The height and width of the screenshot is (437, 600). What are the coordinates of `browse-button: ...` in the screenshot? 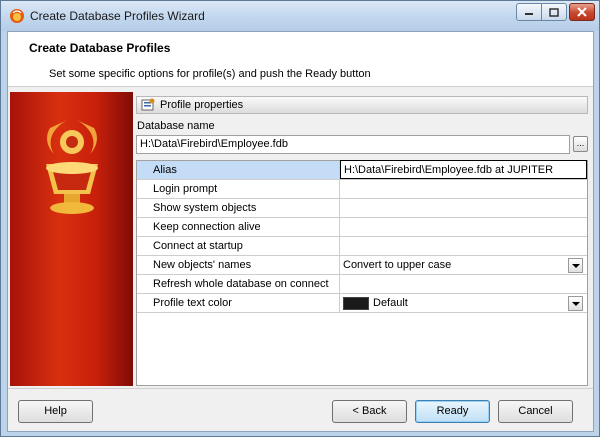 It's located at (580, 144).